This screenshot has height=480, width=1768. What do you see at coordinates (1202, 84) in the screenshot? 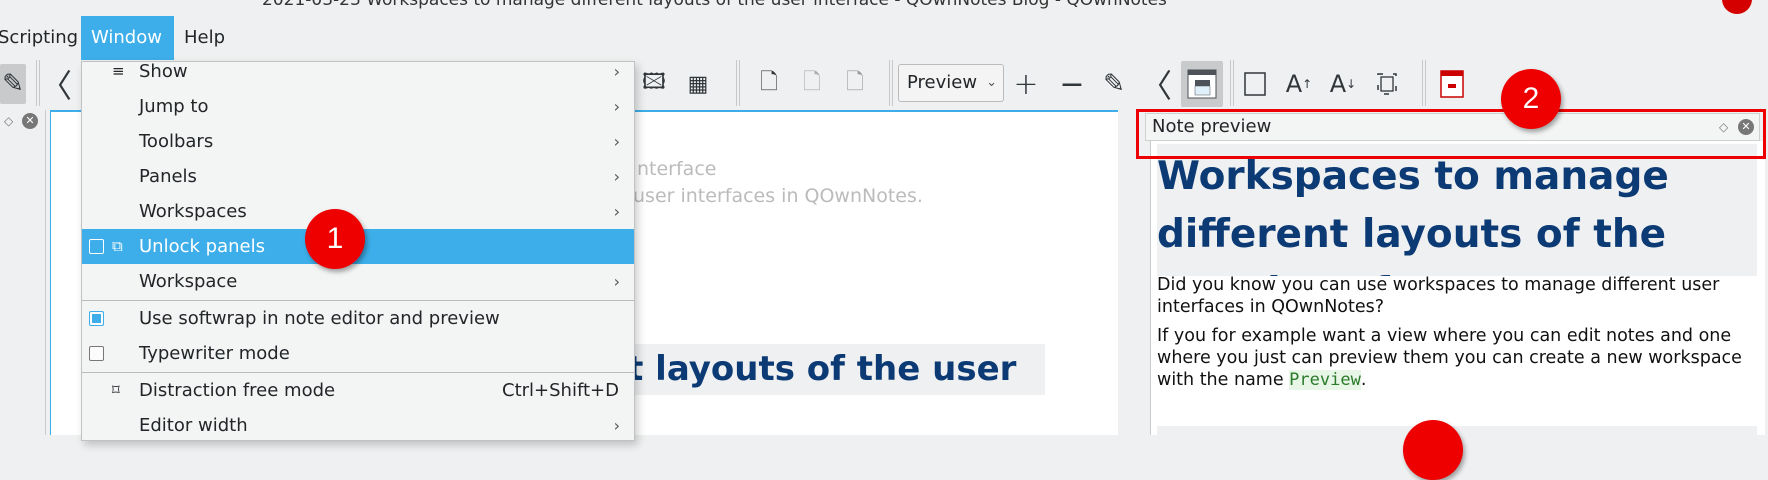
I see `preview-panel-icon` at bounding box center [1202, 84].